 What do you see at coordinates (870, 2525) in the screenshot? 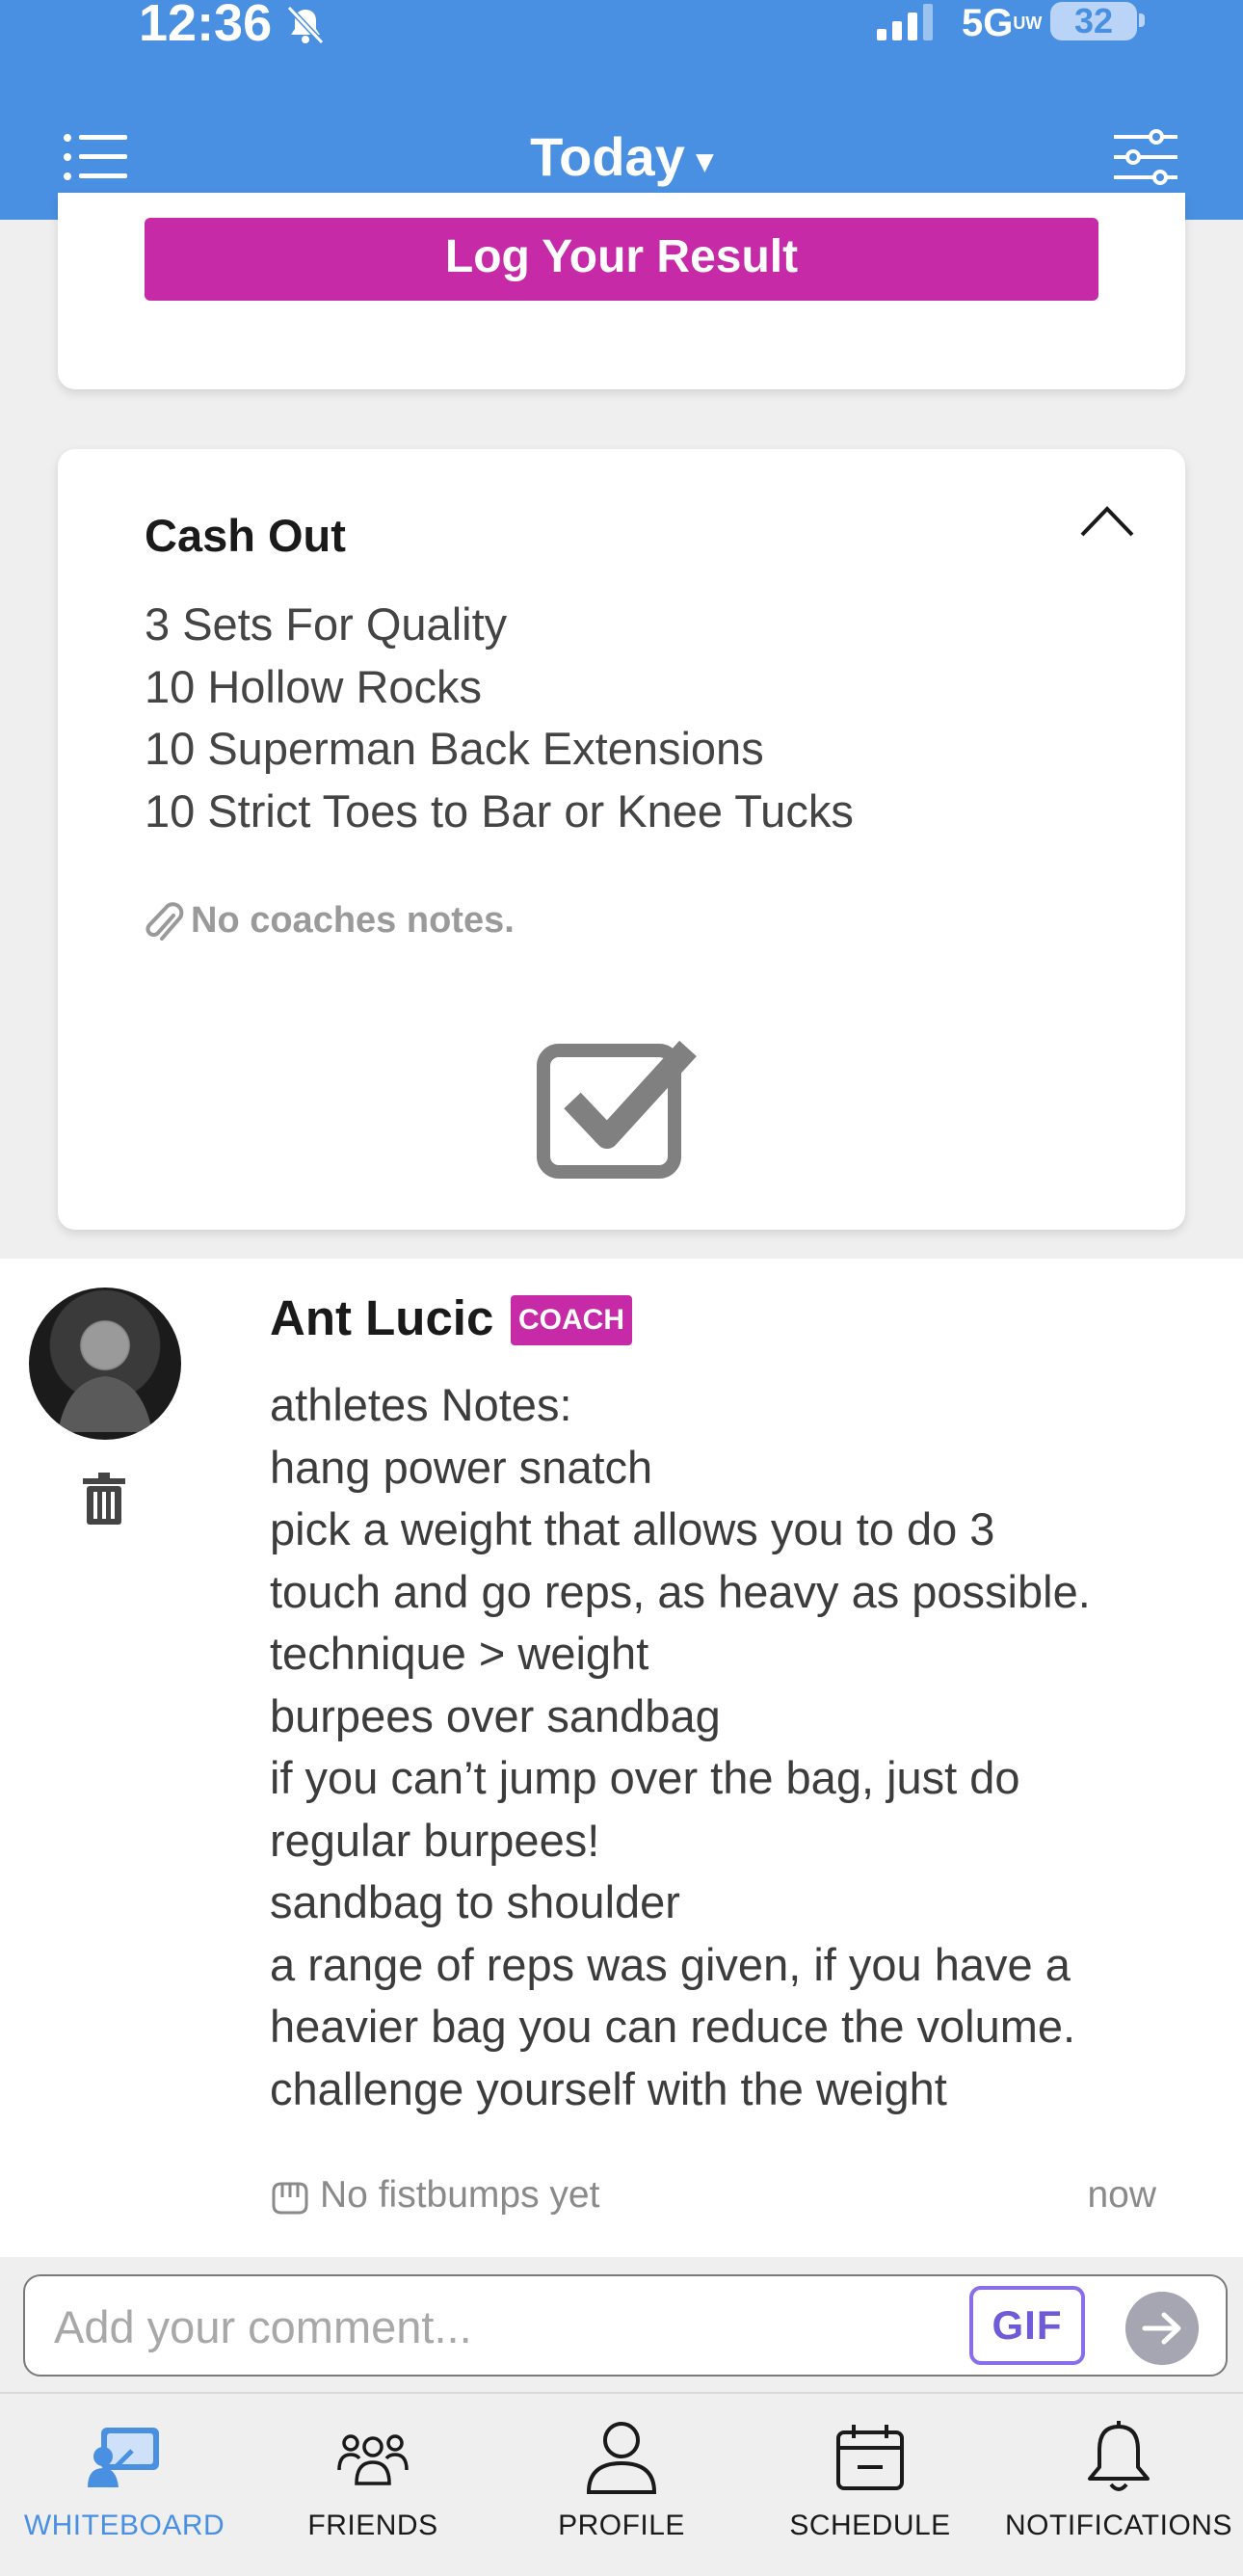
I see `tab-label: SCHEDULE` at bounding box center [870, 2525].